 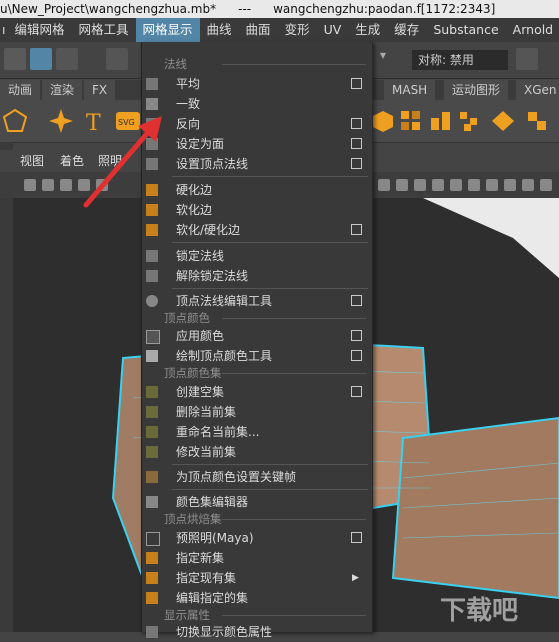 I want to click on symmetry-field: 对称: 禁用, so click(x=460, y=60).